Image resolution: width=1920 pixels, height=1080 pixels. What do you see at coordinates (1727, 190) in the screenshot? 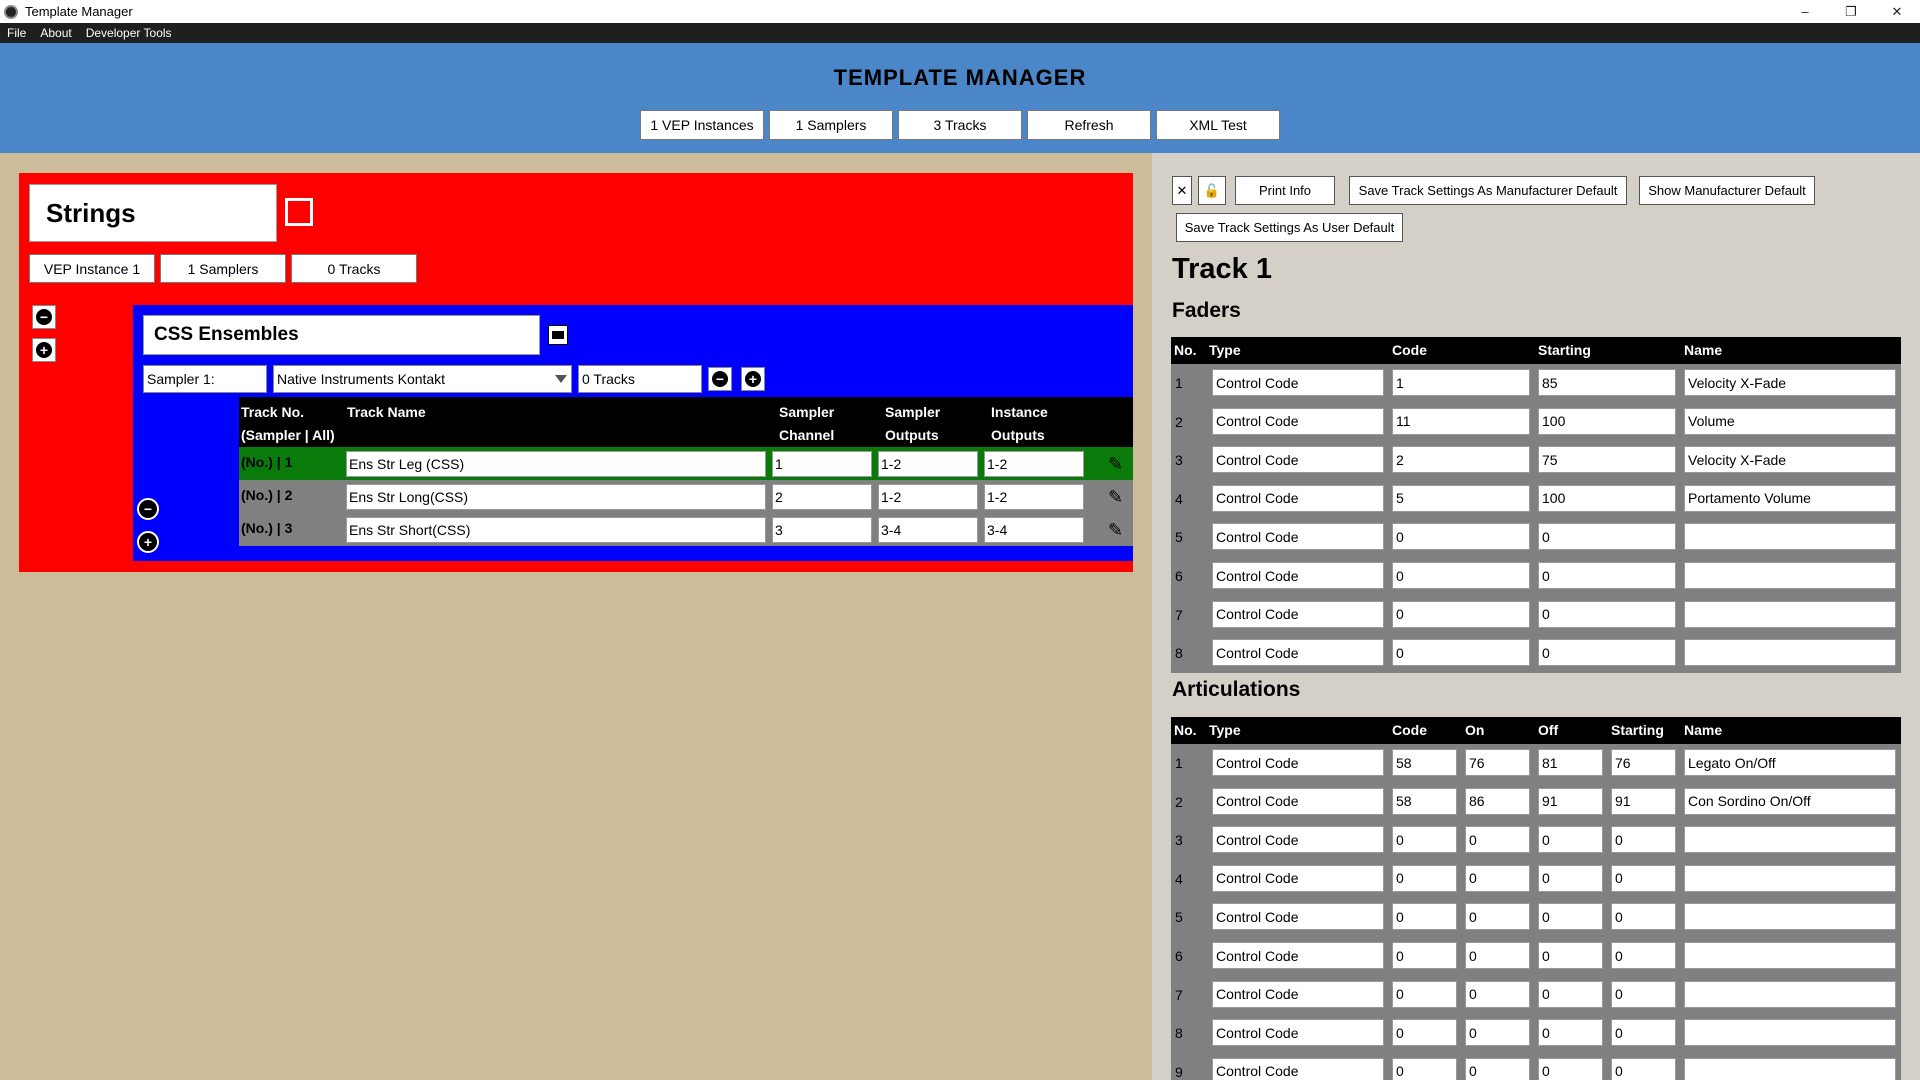
I see `show-manufacturer-default-button: Show Manufacturer Default` at bounding box center [1727, 190].